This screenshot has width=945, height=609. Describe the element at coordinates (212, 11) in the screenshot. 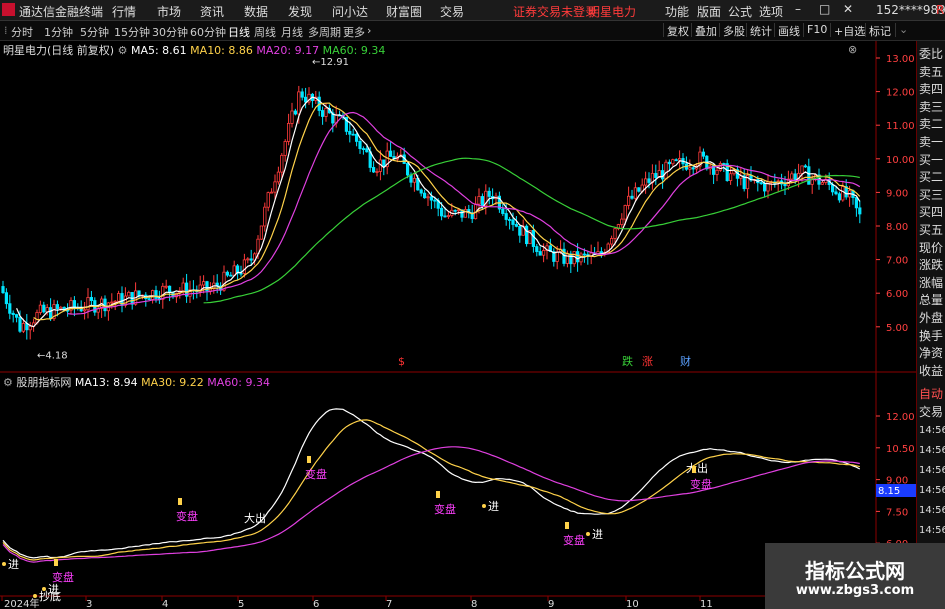

I see `menu-zixun: 资讯` at that location.